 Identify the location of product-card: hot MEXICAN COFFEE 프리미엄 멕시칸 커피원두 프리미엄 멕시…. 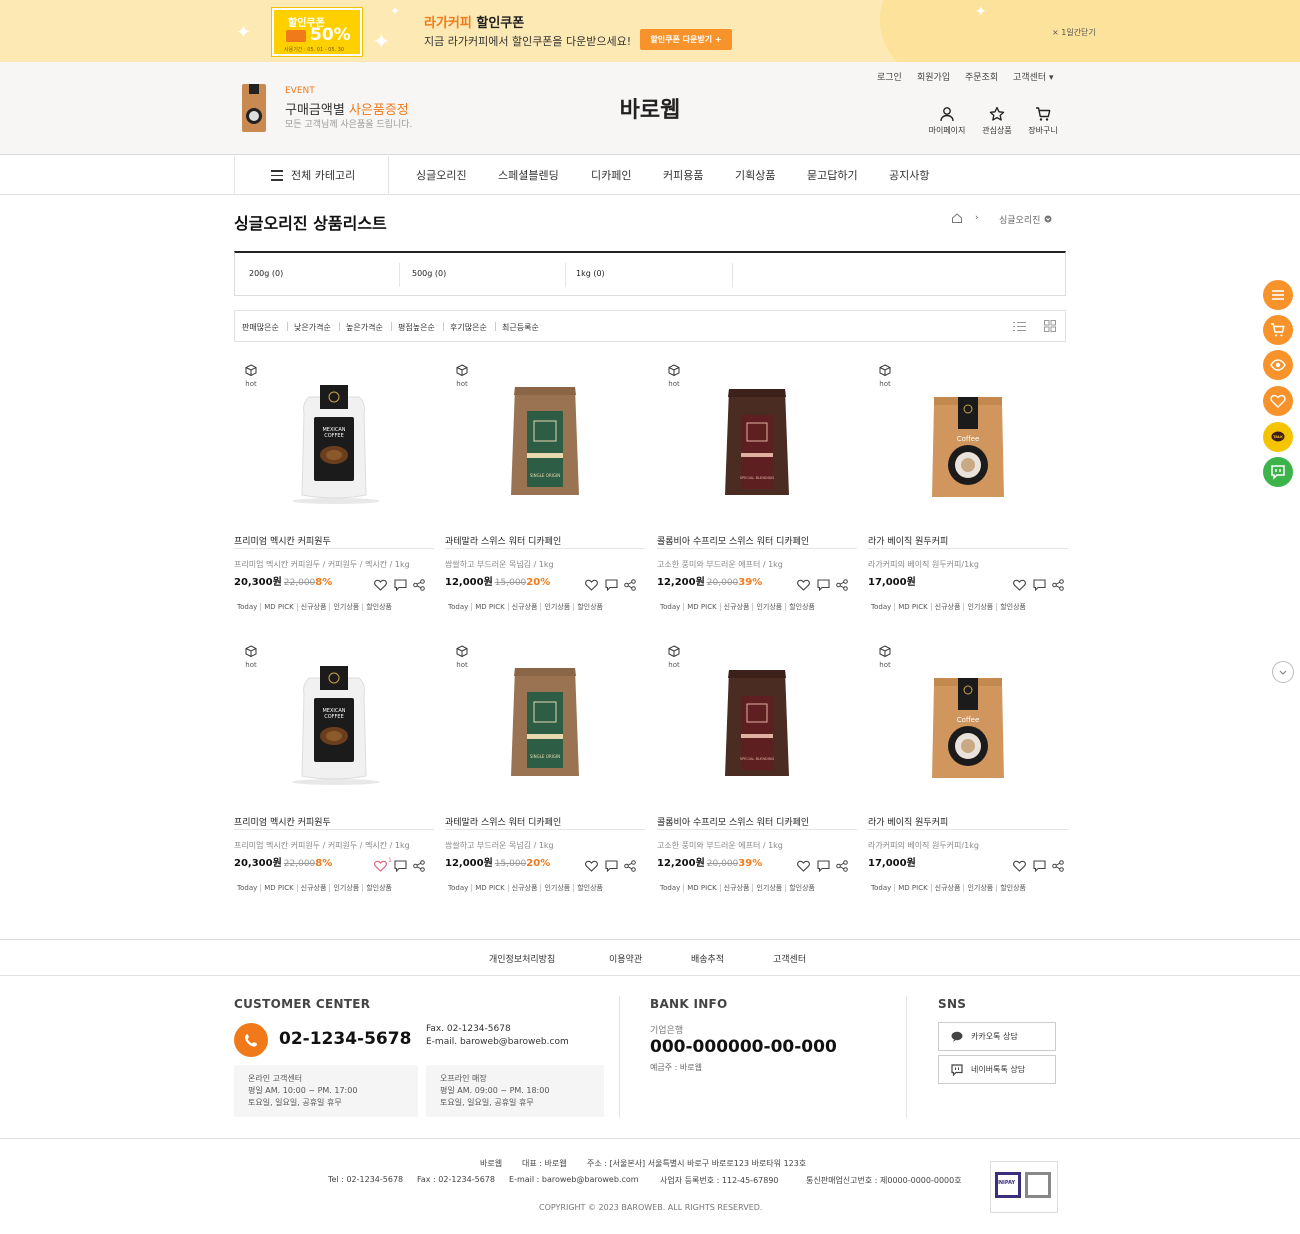
(334, 766).